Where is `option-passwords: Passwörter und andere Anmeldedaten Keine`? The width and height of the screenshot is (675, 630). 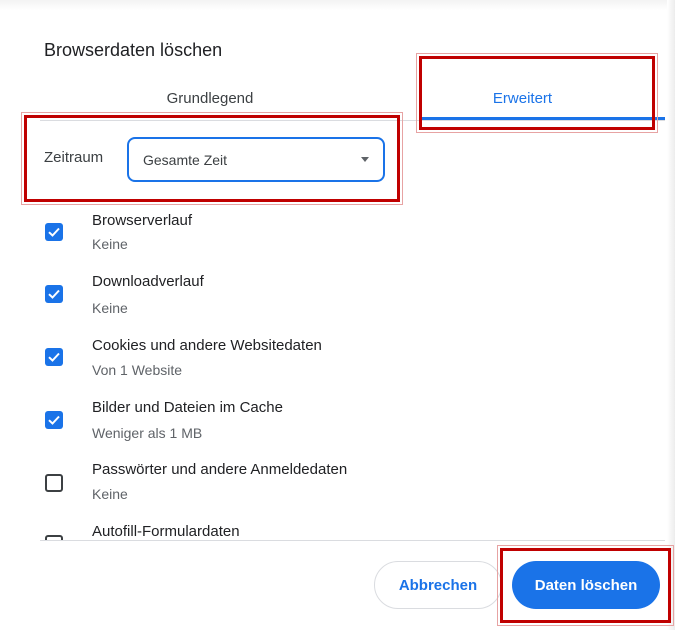 option-passwords: Passwörter und andere Anmeldedaten Keine is located at coordinates (332, 482).